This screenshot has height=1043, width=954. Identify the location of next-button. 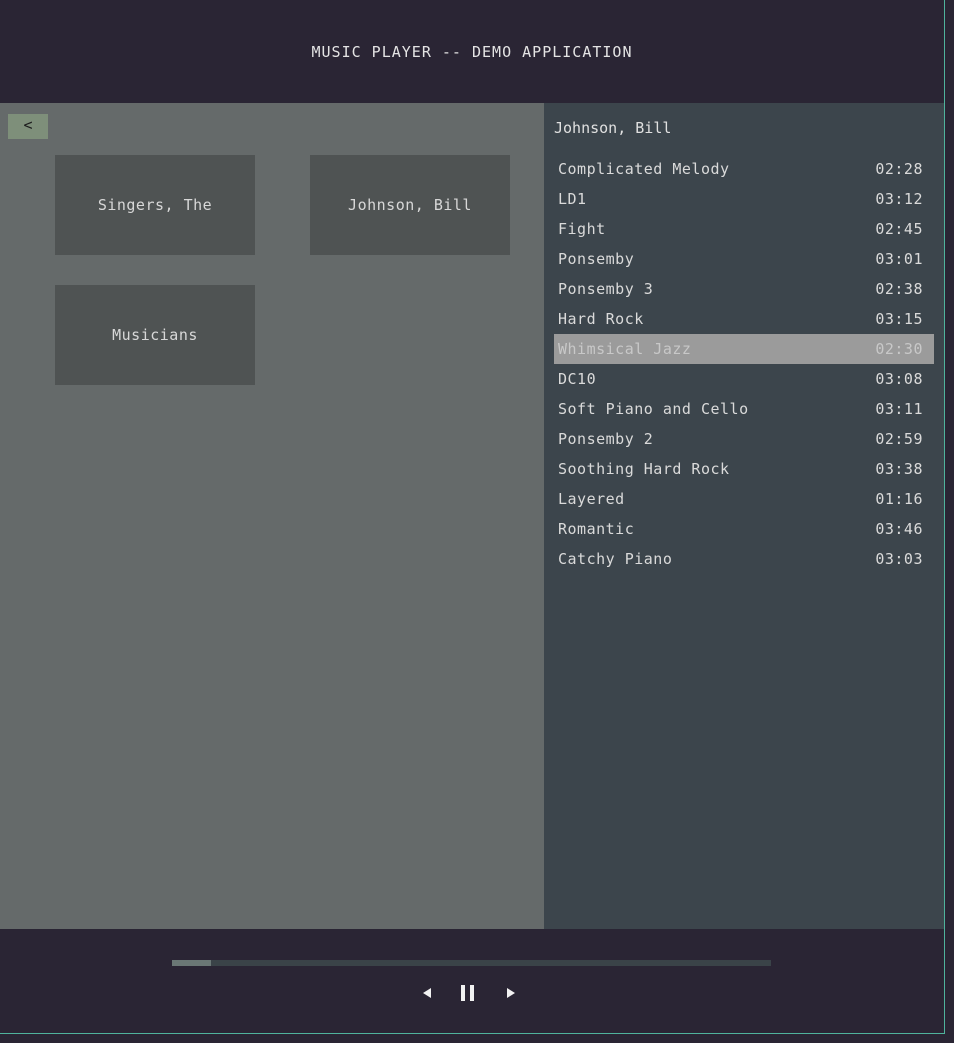
(511, 993).